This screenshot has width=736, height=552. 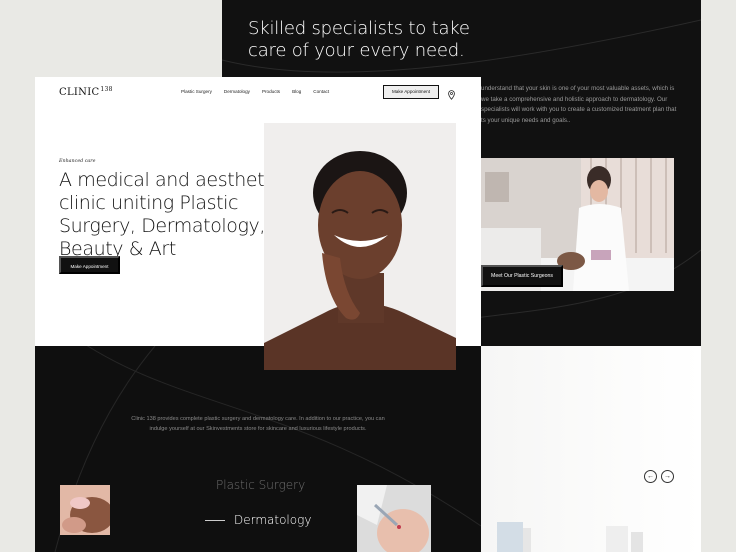 I want to click on nav-dermatology: Dermatology, so click(x=237, y=91).